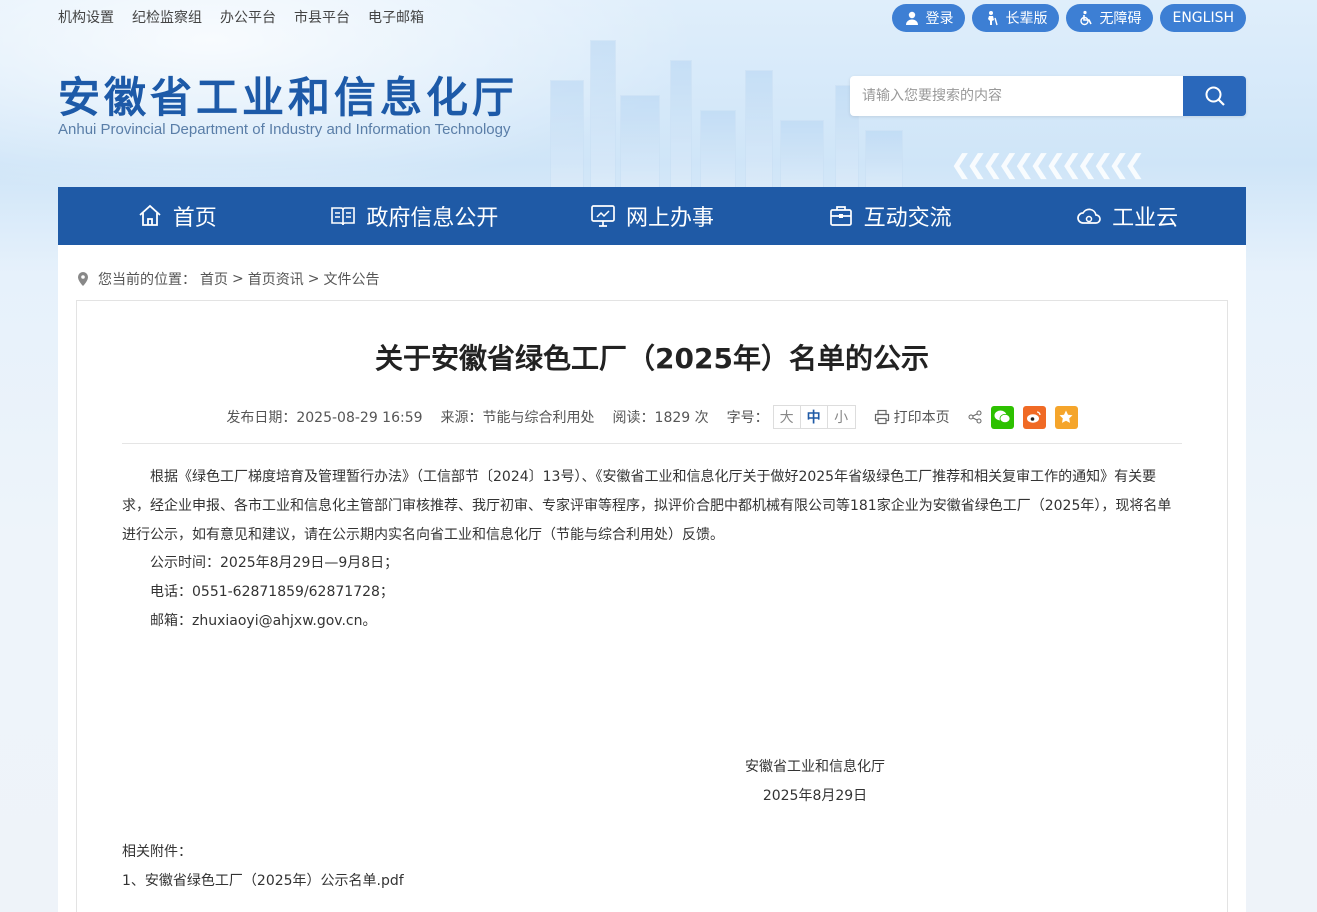 The image size is (1317, 912). I want to click on home-icon, so click(150, 215).